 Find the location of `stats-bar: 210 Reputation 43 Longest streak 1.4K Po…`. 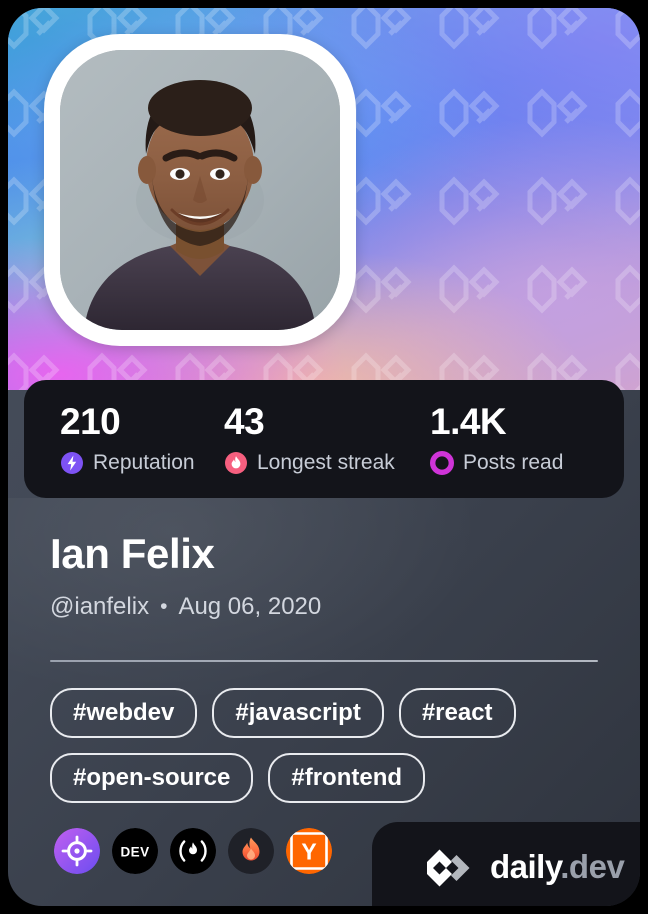

stats-bar: 210 Reputation 43 Longest streak 1.4K Po… is located at coordinates (324, 439).